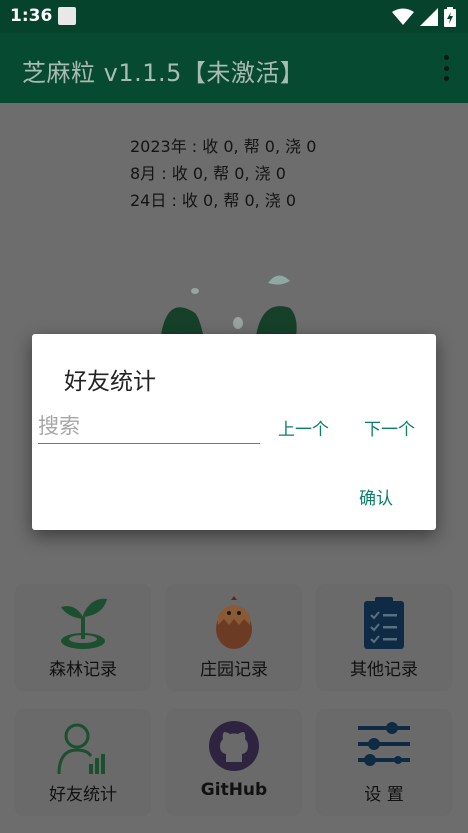  I want to click on tile-farm-records: 庄园记录, so click(234, 637).